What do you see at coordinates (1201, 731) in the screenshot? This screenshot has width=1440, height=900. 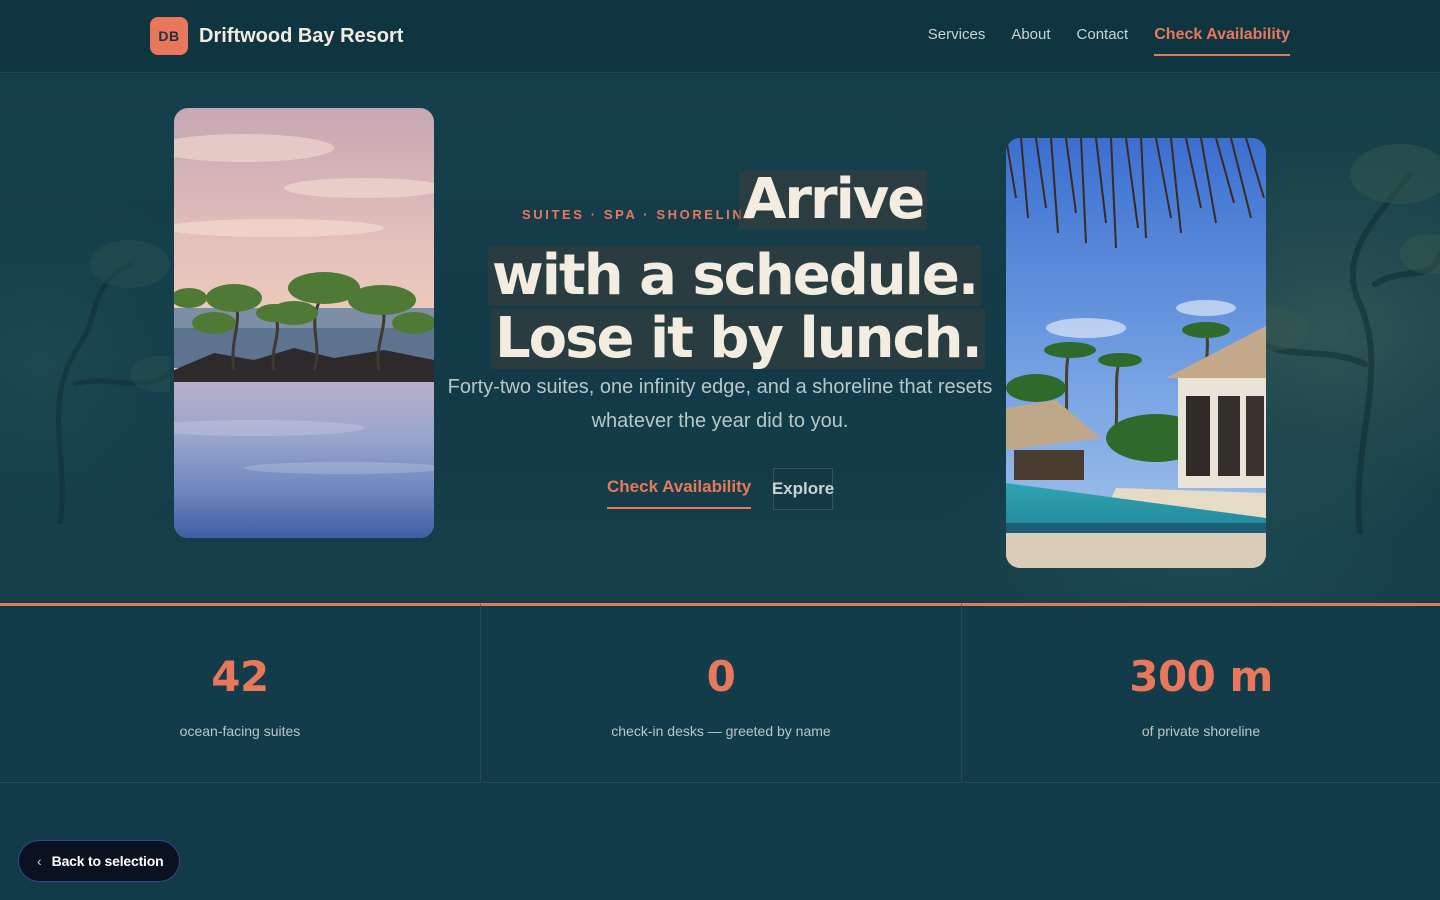 I see `stat-label: of private shoreline` at bounding box center [1201, 731].